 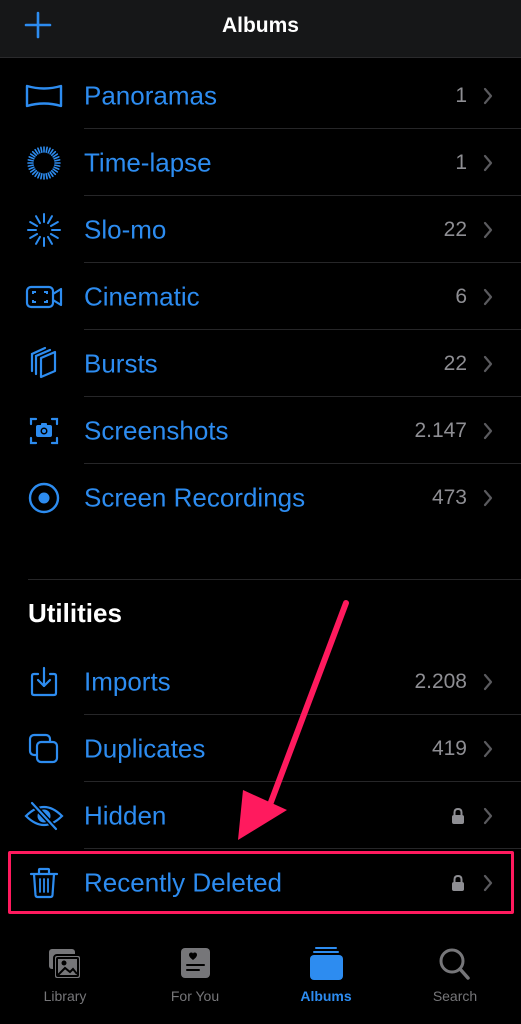 I want to click on tab-search: Search, so click(x=455, y=976).